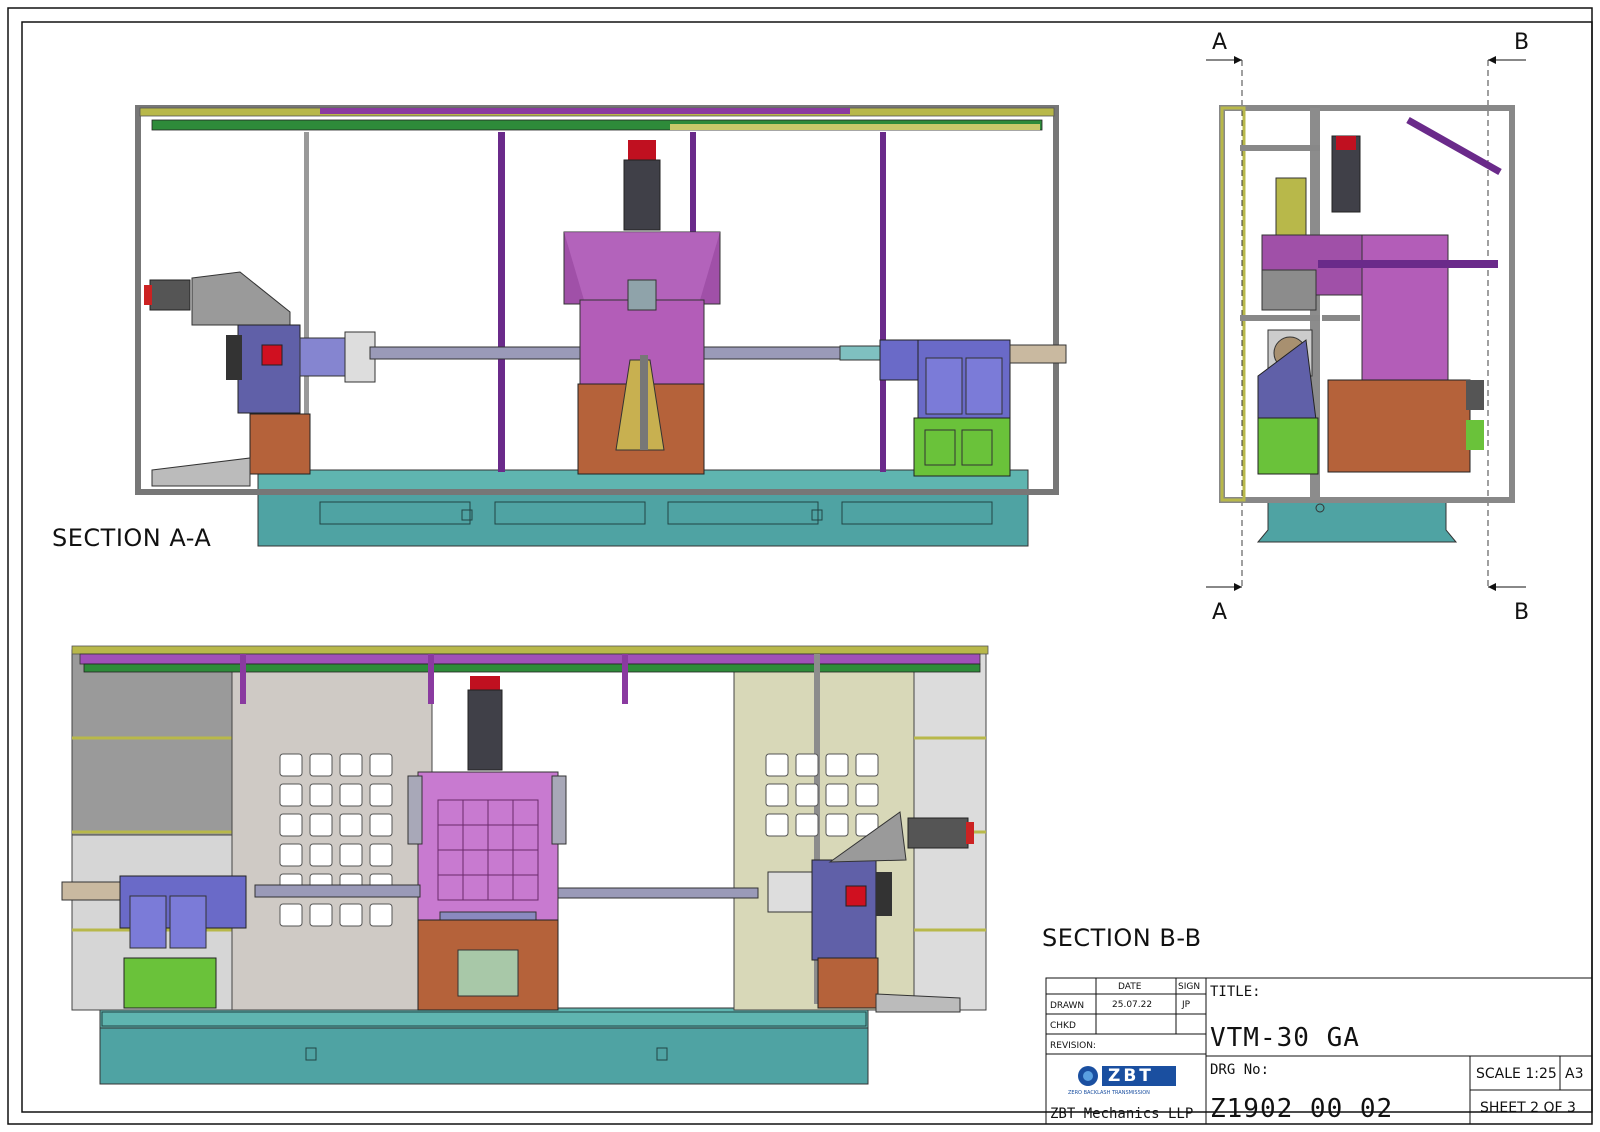 The height and width of the screenshot is (1132, 1600). I want to click on side-view, so click(1366, 323).